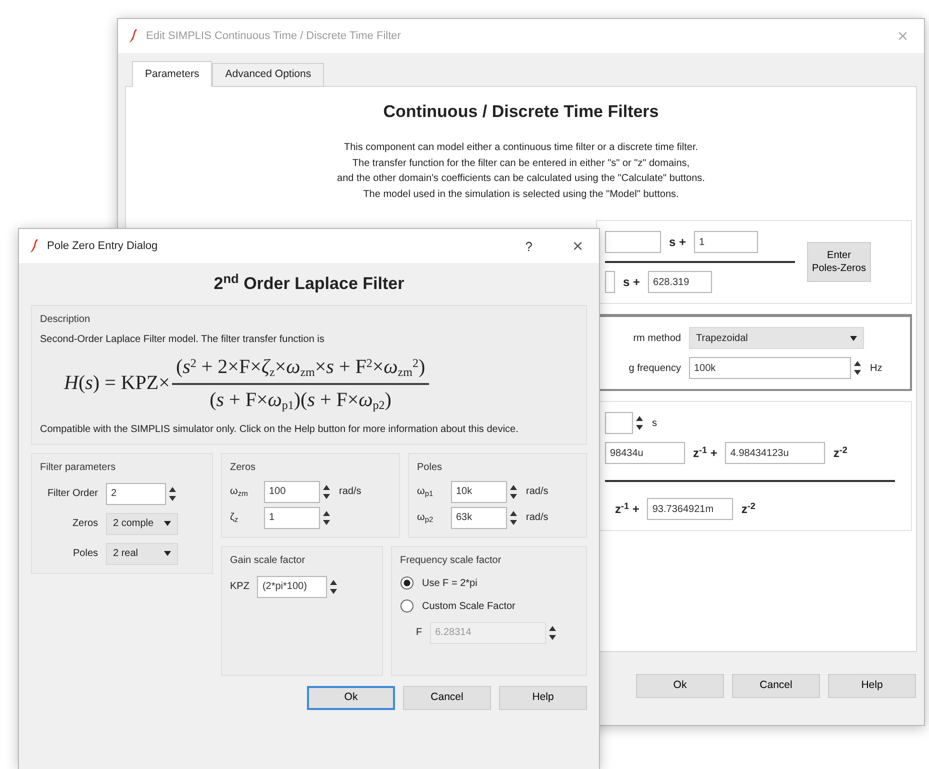 This screenshot has width=929, height=769. I want to click on panel-heading: Continuous / Discrete Time Filters, so click(521, 111).